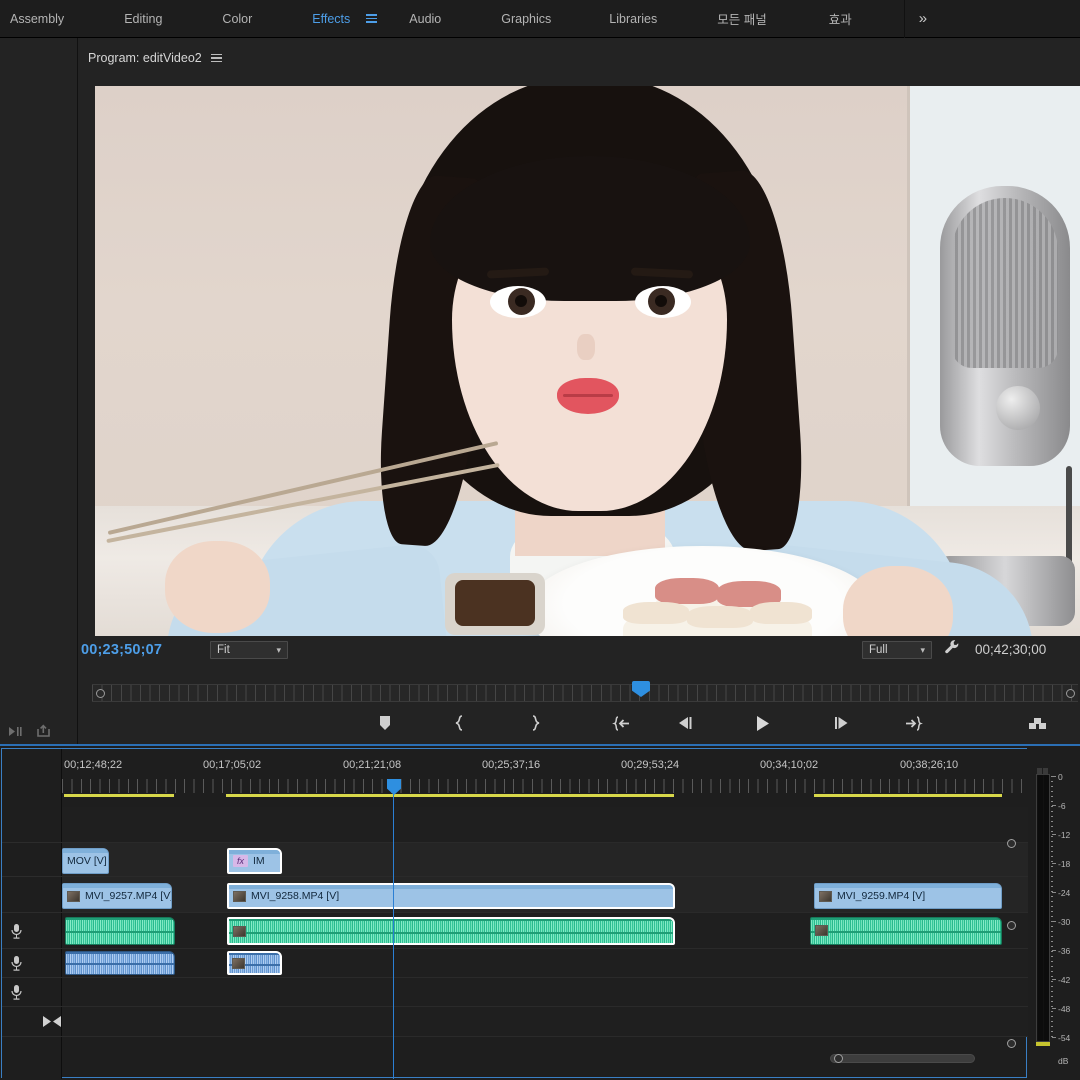 The height and width of the screenshot is (1080, 1080). Describe the element at coordinates (1070, 693) in the screenshot. I see `scrub-end-handle` at that location.